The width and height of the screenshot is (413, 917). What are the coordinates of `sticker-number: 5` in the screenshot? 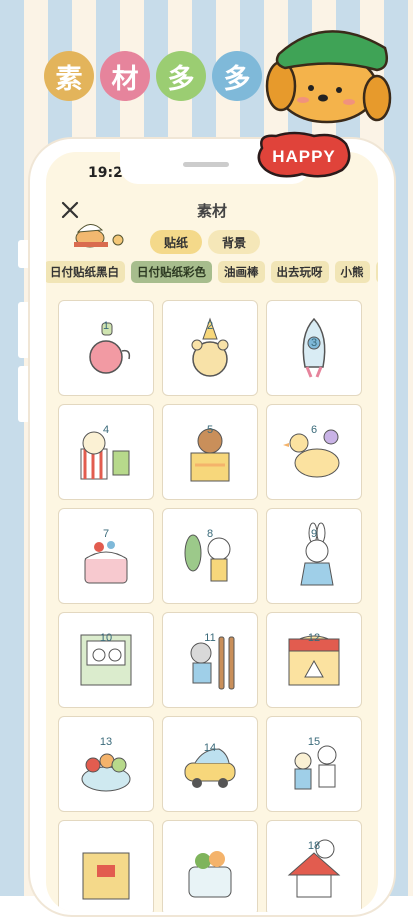 It's located at (210, 430).